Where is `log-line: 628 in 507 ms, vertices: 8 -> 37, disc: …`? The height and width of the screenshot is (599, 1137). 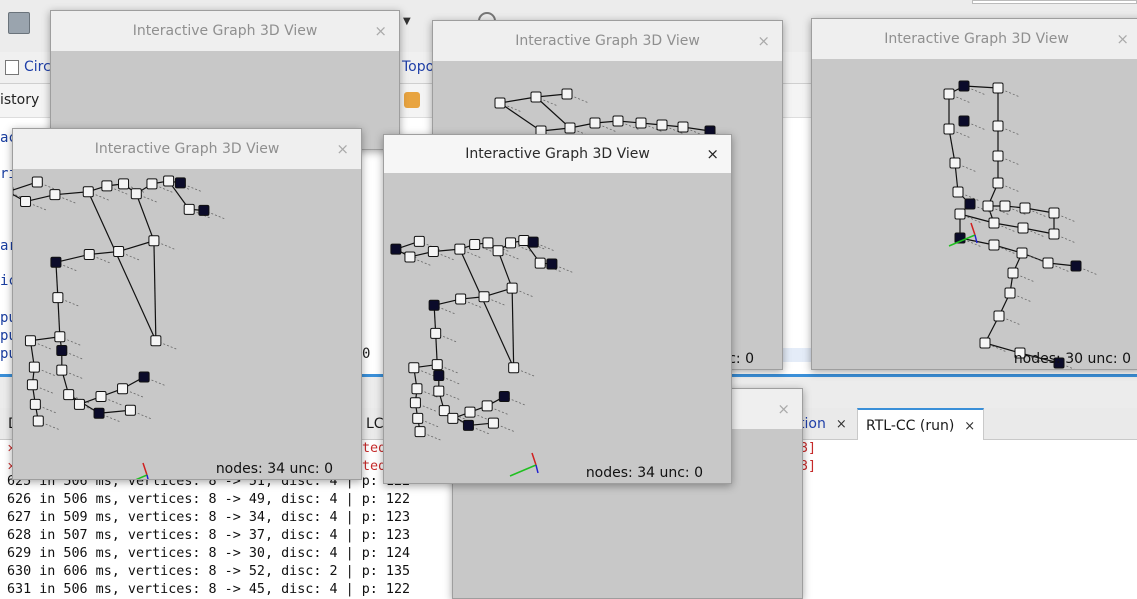 log-line: 628 in 507 ms, vertices: 8 -> 37, disc: … is located at coordinates (209, 535).